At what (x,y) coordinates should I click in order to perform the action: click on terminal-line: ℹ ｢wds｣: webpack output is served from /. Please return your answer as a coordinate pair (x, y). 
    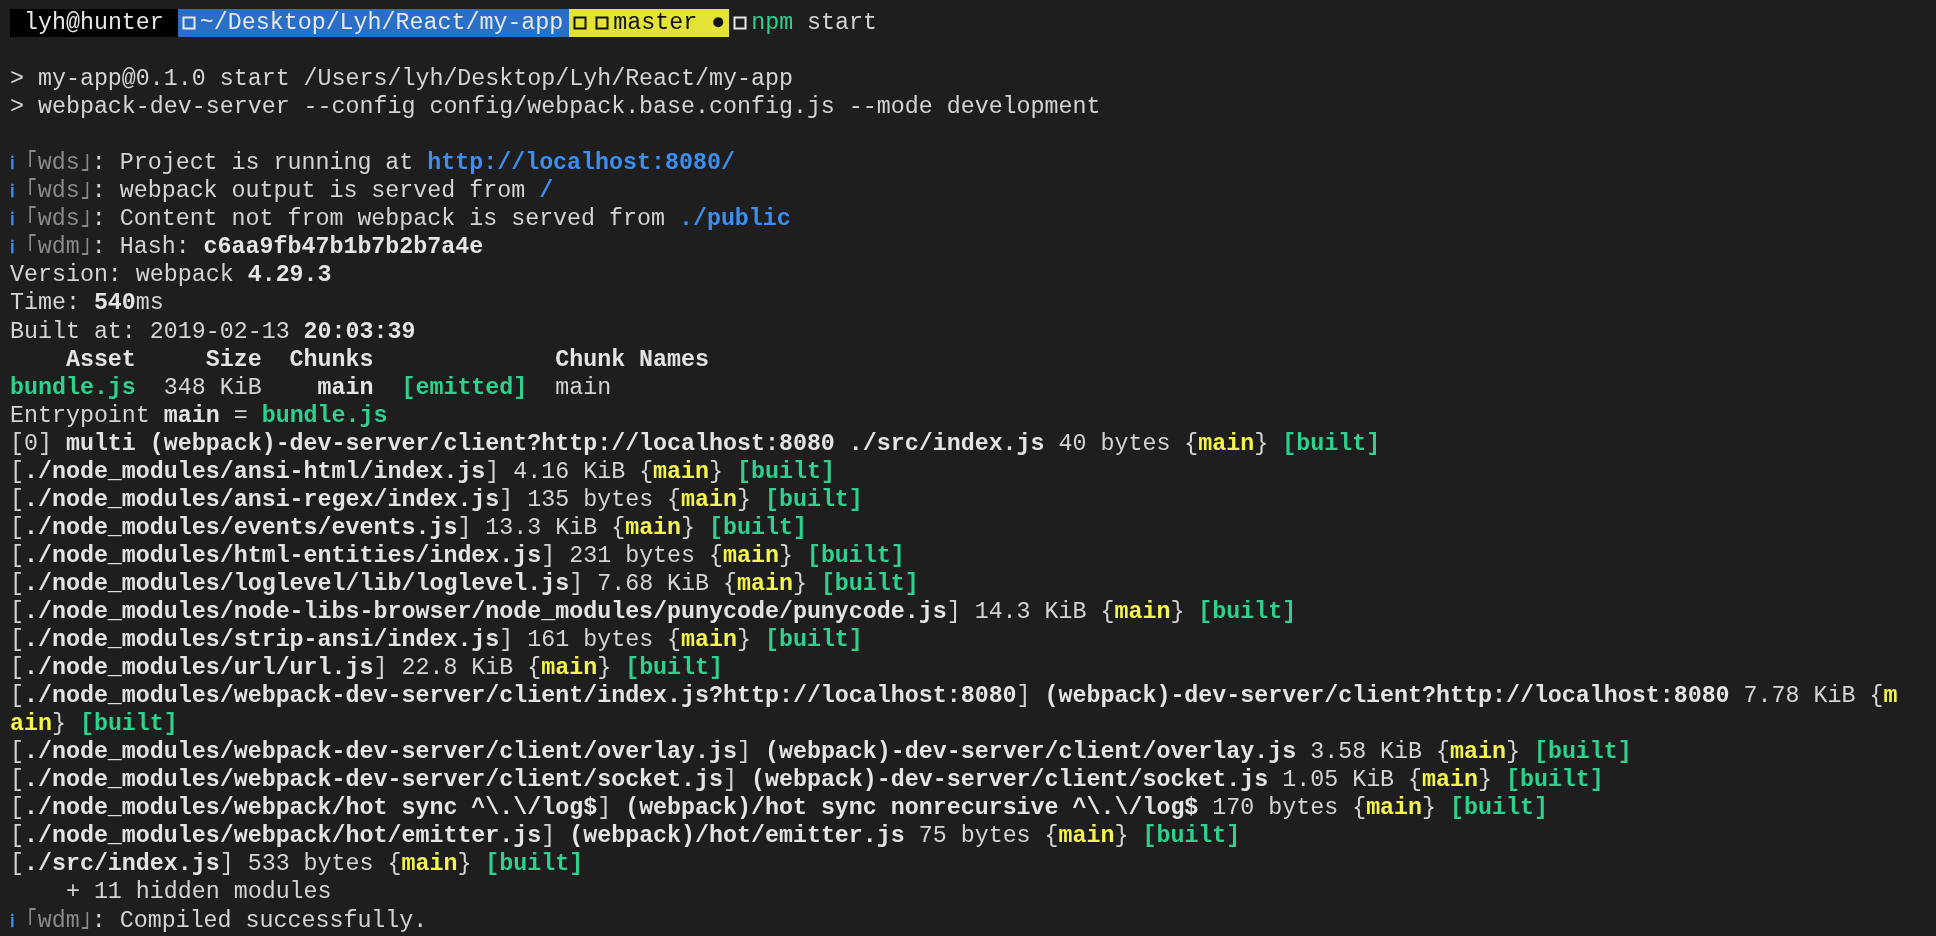
    Looking at the image, I should click on (282, 191).